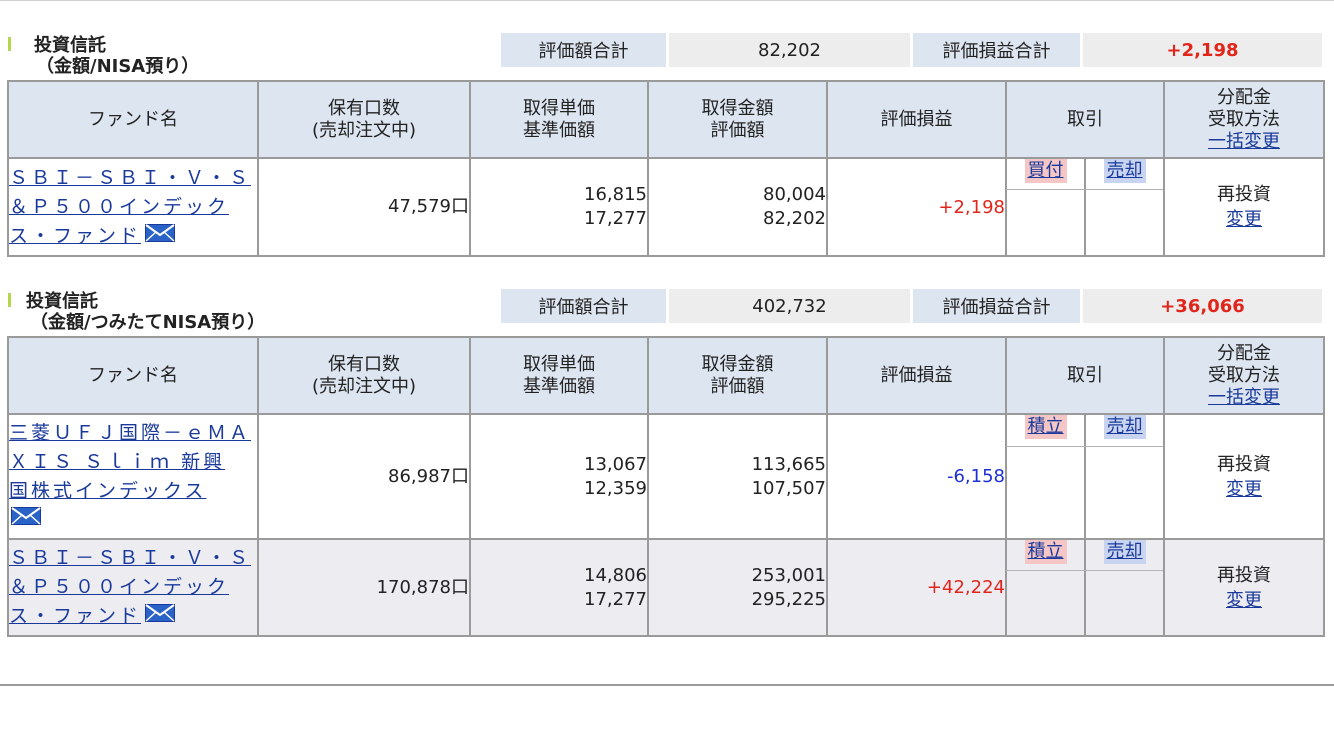  I want to click on header-holdings-l2: (売却注文中), so click(364, 130).